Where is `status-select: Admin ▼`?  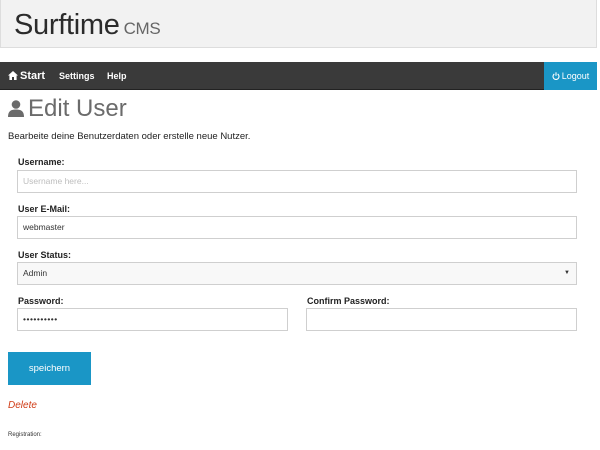 status-select: Admin ▼ is located at coordinates (297, 273).